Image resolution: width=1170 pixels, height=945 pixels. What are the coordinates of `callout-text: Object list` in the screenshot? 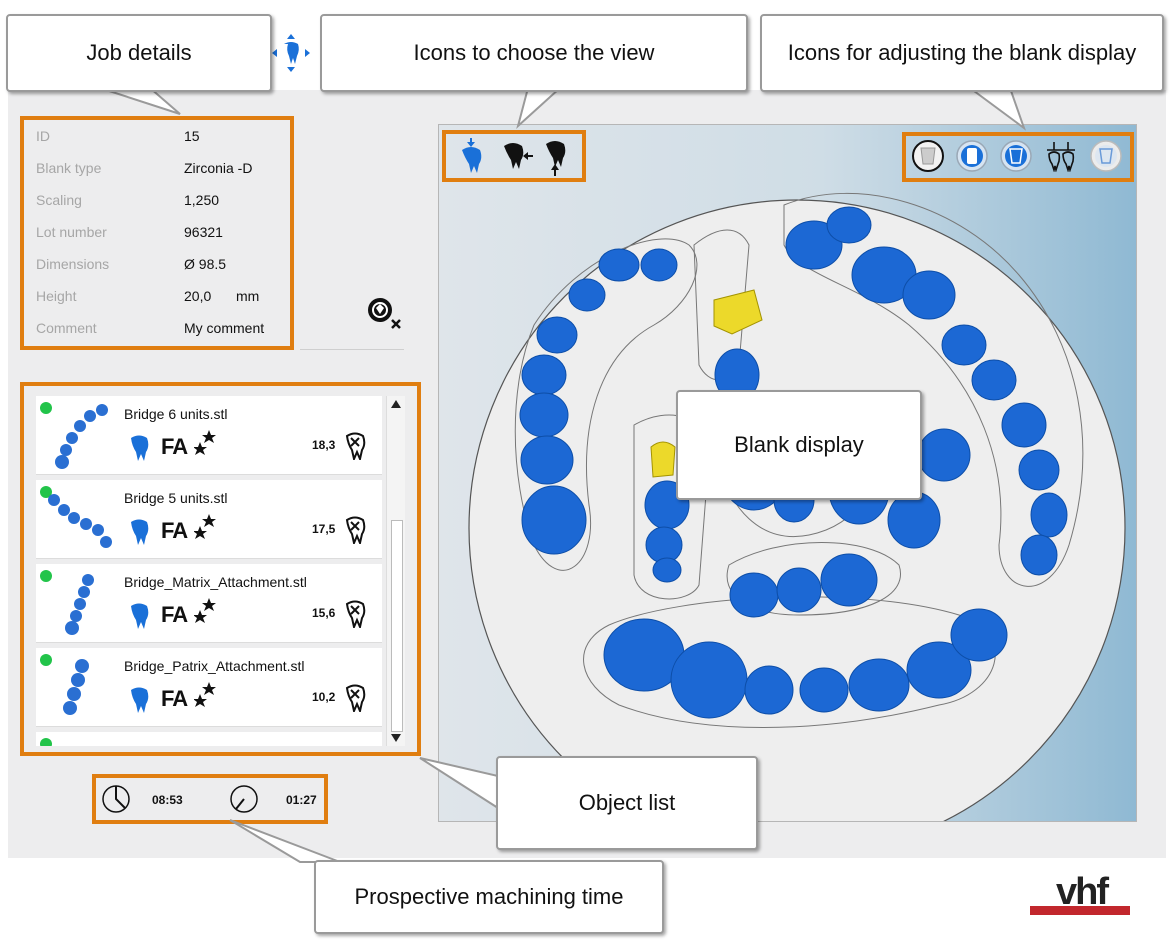 It's located at (627, 802).